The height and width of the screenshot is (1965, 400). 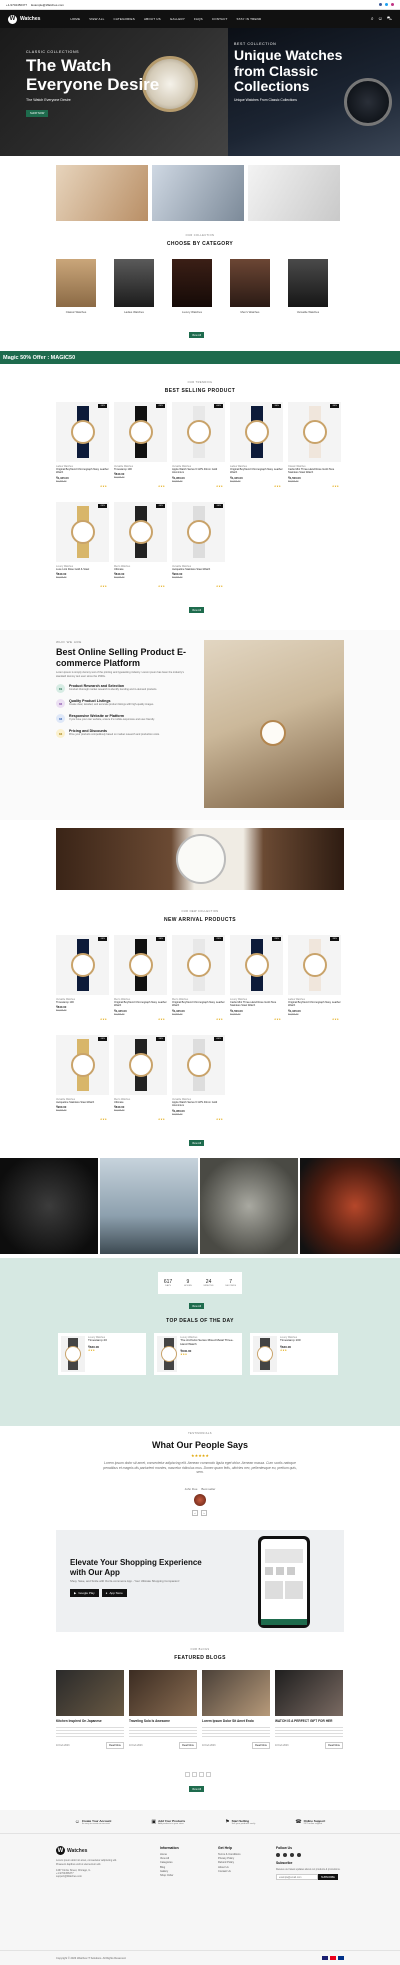 I want to click on category-label: Luxury Watches, so click(x=192, y=312).